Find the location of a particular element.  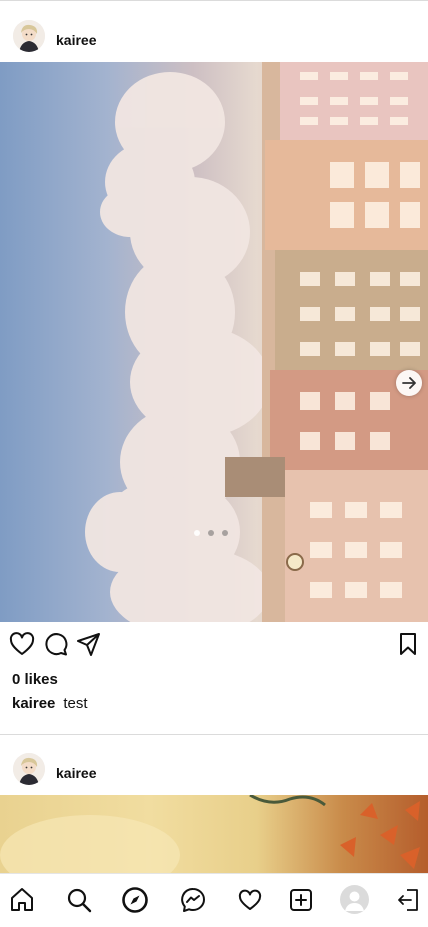

carousel-indicator is located at coordinates (211, 533).